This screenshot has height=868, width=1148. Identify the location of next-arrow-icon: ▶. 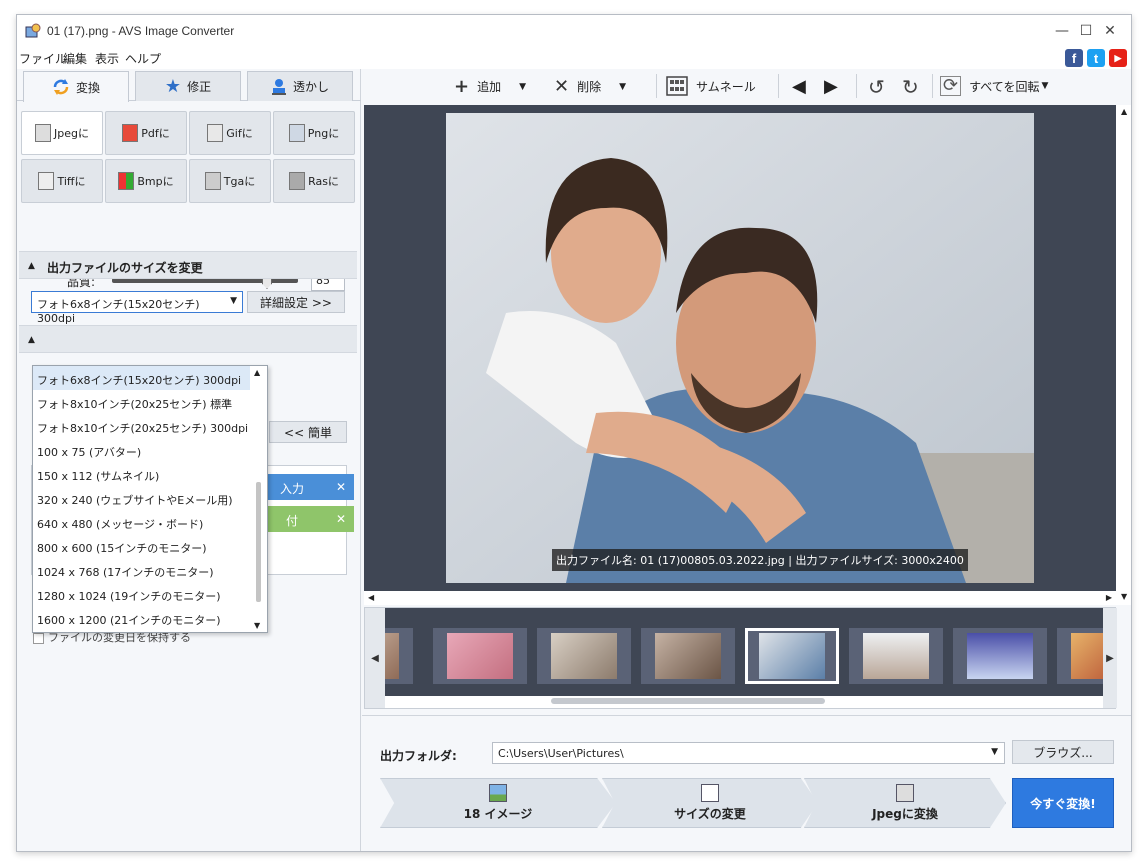
(831, 86).